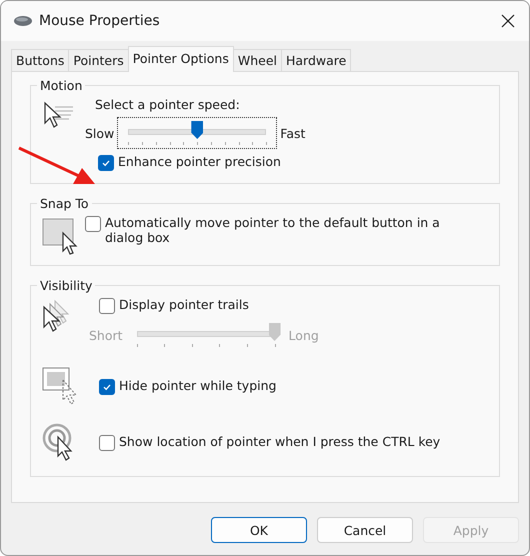  Describe the element at coordinates (273, 230) in the screenshot. I see `checkbox-label: Automatically move pointer to the default button in a dialog box` at that location.